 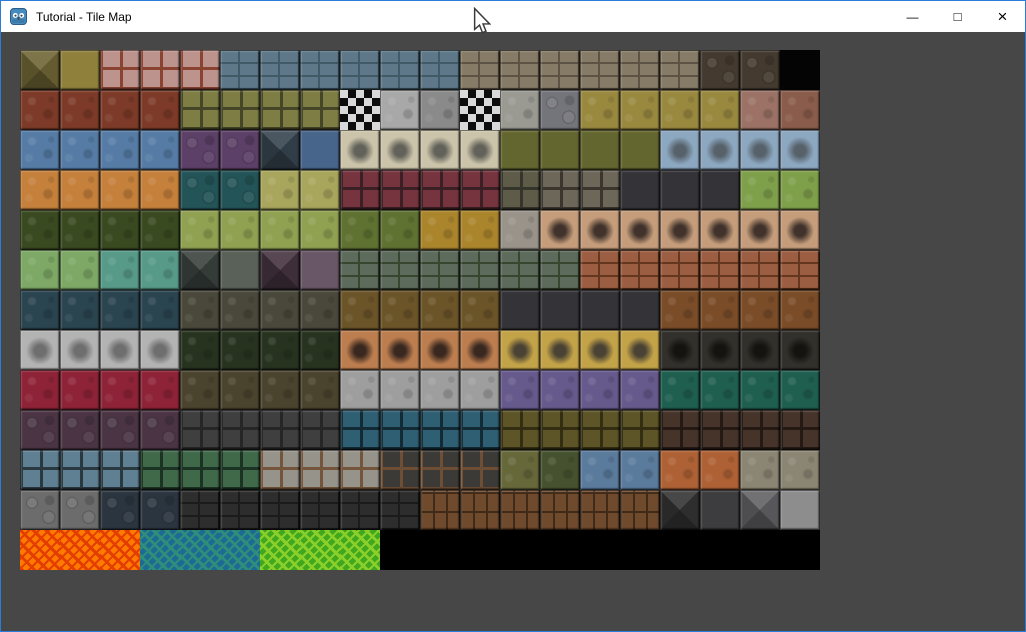 I want to click on close-button: ×, so click(x=1002, y=16).